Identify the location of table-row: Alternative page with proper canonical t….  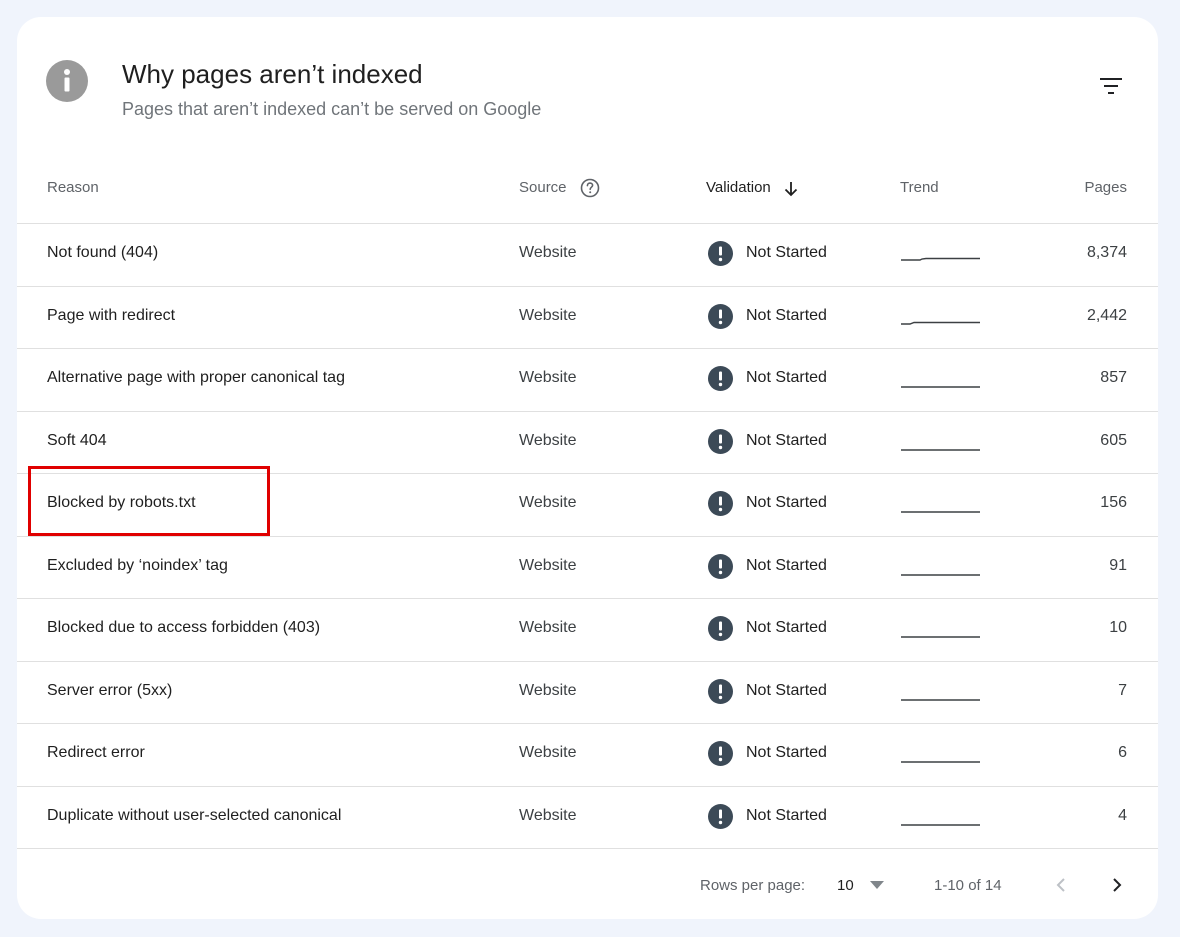
(587, 380).